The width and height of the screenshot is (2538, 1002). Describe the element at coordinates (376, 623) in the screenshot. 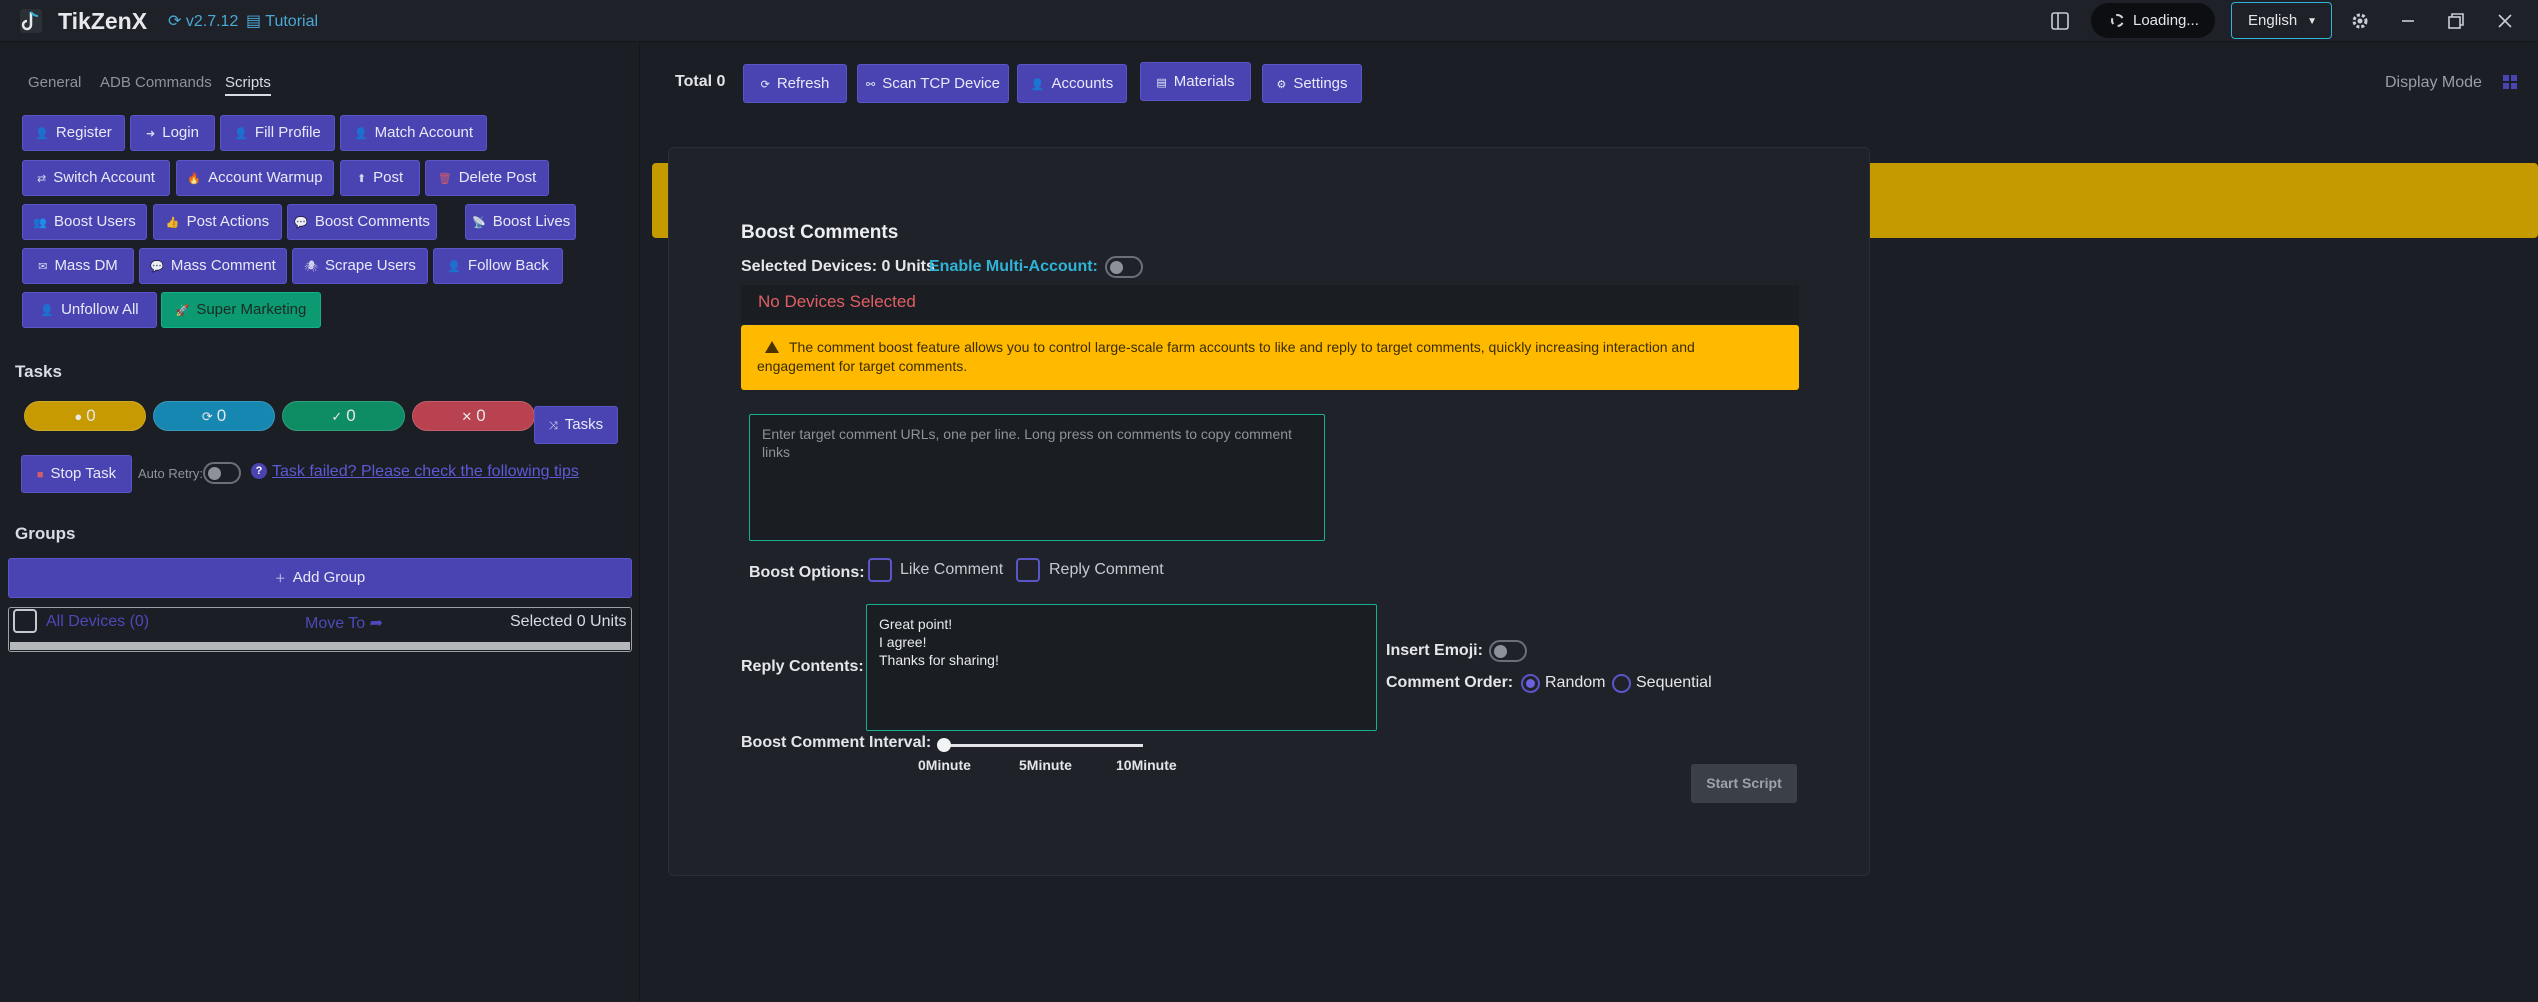

I see `share-arrow-icon: ➦` at that location.